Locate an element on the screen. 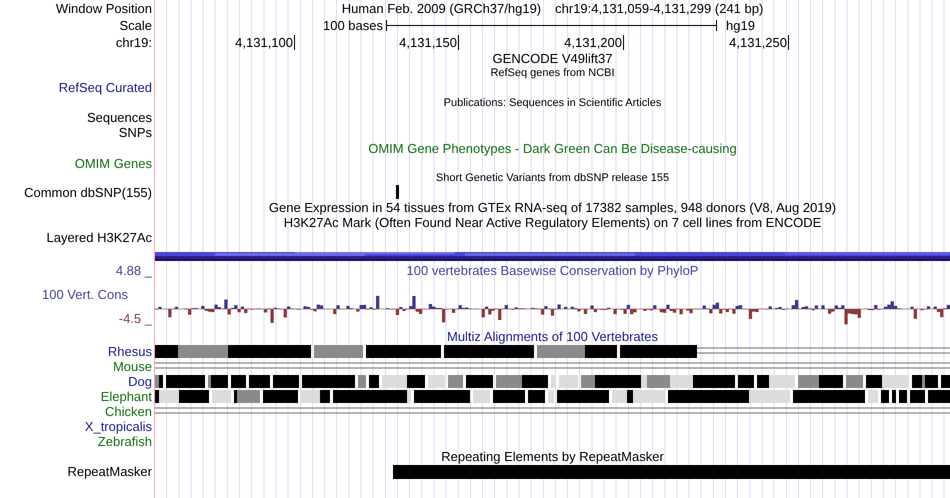 The image size is (950, 498). track-label: Sequences is located at coordinates (119, 117).